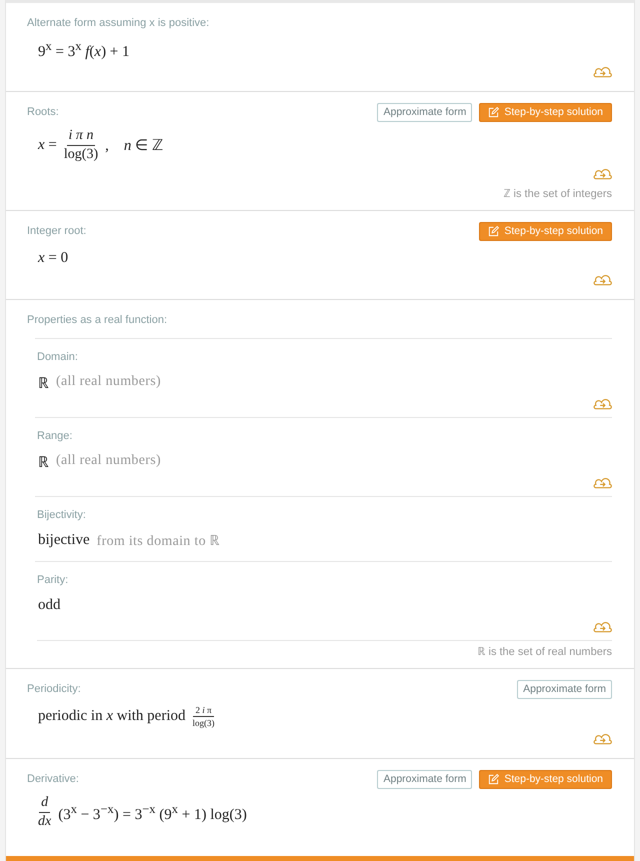  I want to click on subsection-title: Domain:, so click(57, 357).